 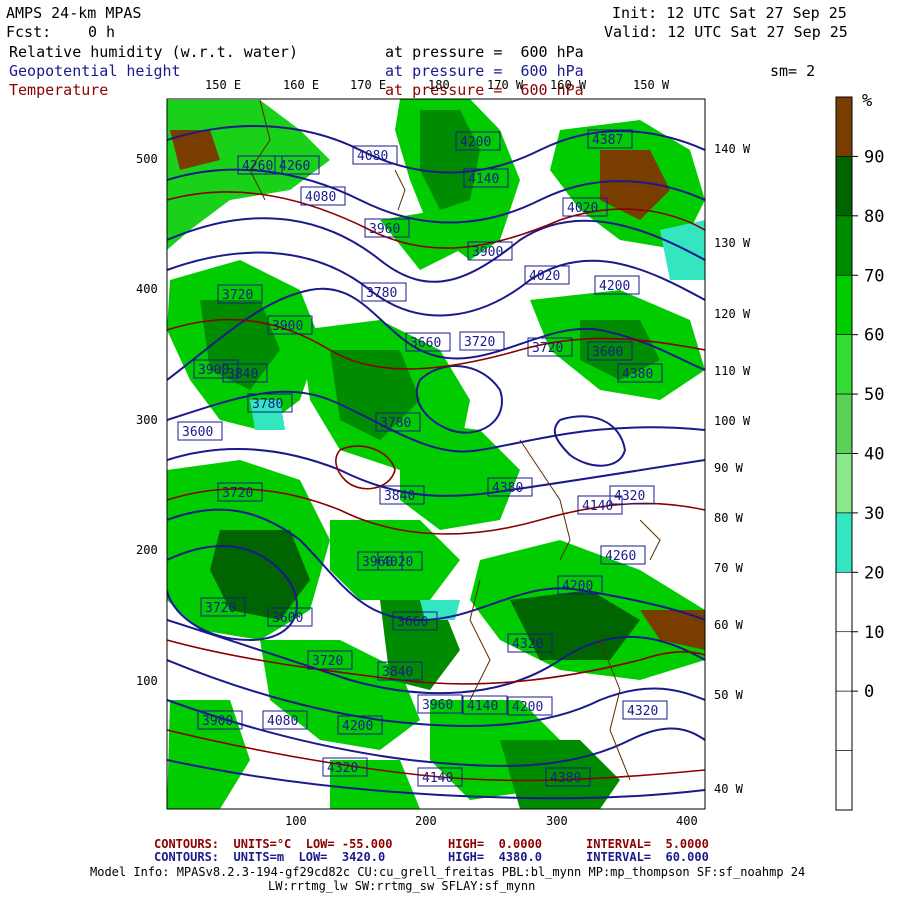 I want to click on colorbar-label: 80, so click(x=874, y=217).